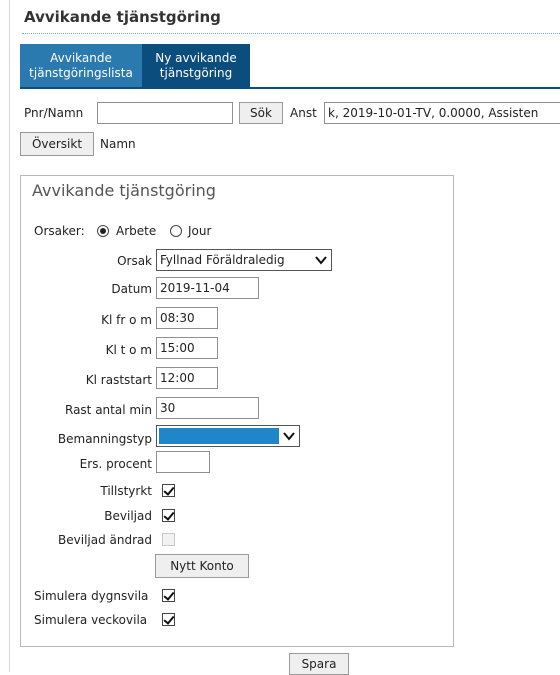 Image resolution: width=560 pixels, height=675 pixels. What do you see at coordinates (442, 113) in the screenshot?
I see `anst-field: k, 2019-10-01-TV, 0.0000, Assisten` at bounding box center [442, 113].